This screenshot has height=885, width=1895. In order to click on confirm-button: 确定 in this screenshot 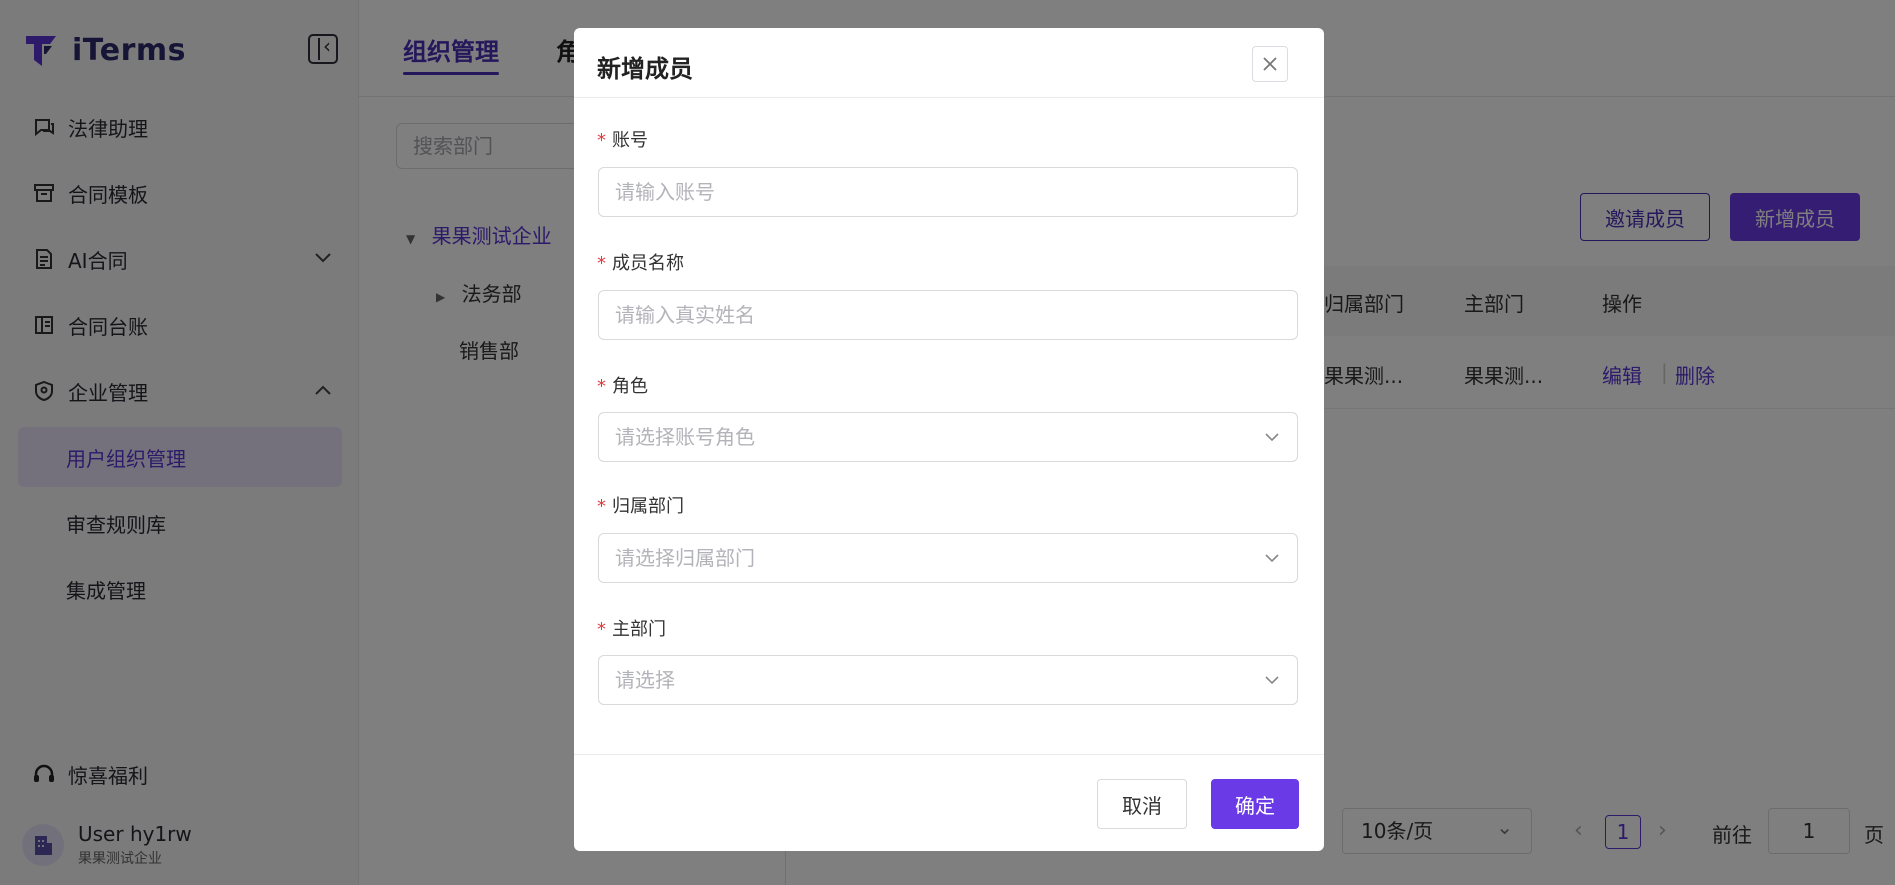, I will do `click(1255, 804)`.